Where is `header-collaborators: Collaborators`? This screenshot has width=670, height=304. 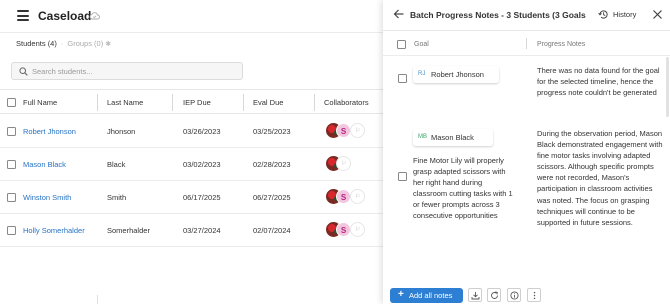
header-collaborators: Collaborators is located at coordinates (346, 102).